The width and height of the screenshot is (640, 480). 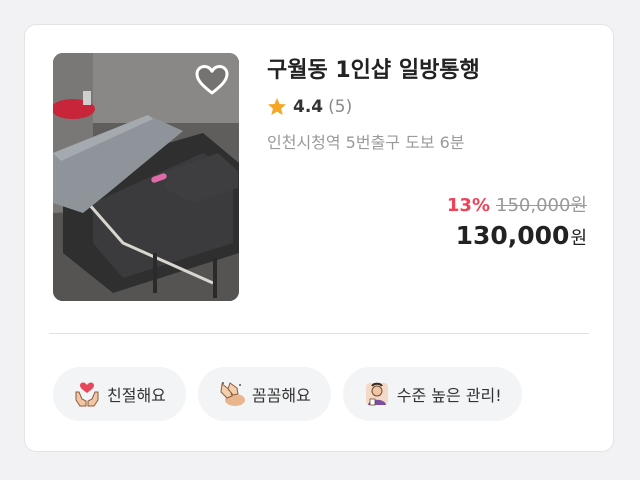 I want to click on tag-kind: 친절해요, so click(x=119, y=394).